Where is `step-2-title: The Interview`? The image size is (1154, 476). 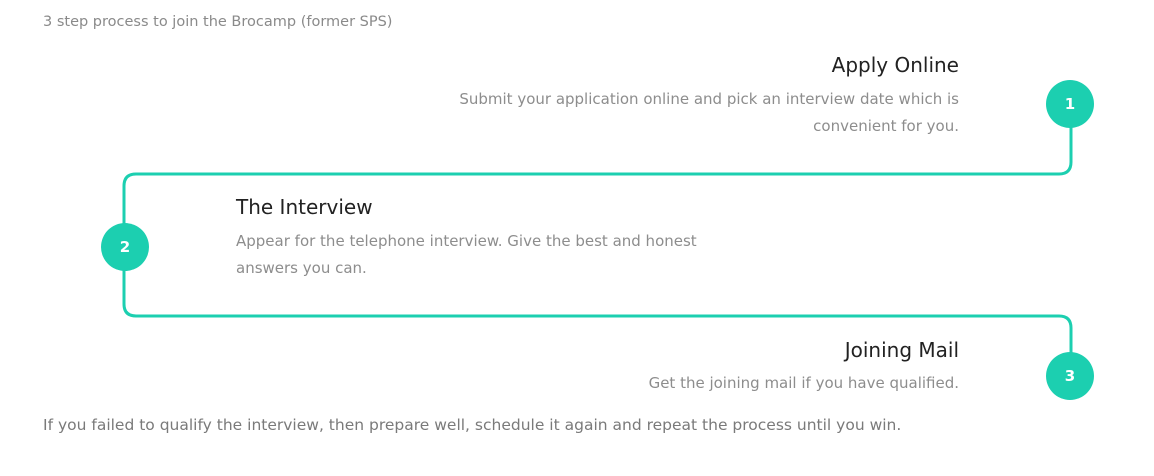
step-2-title: The Interview is located at coordinates (304, 207).